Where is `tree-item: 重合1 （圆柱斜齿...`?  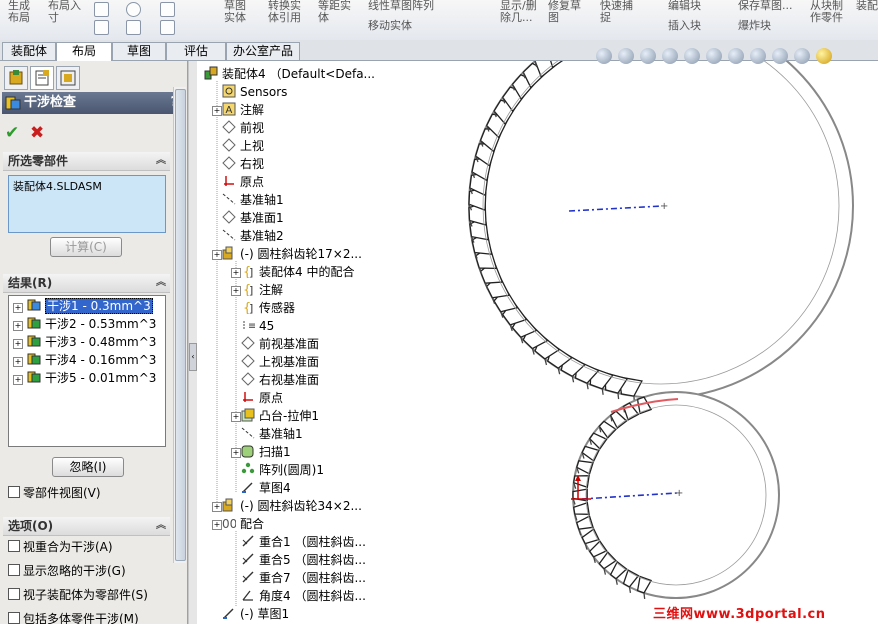 tree-item: 重合1 （圆柱斜齿... is located at coordinates (303, 542).